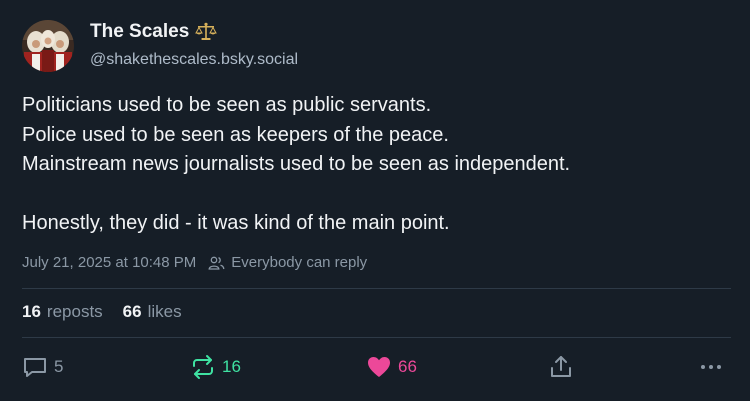 Image resolution: width=750 pixels, height=401 pixels. Describe the element at coordinates (372, 195) in the screenshot. I see `post-line-blank` at that location.